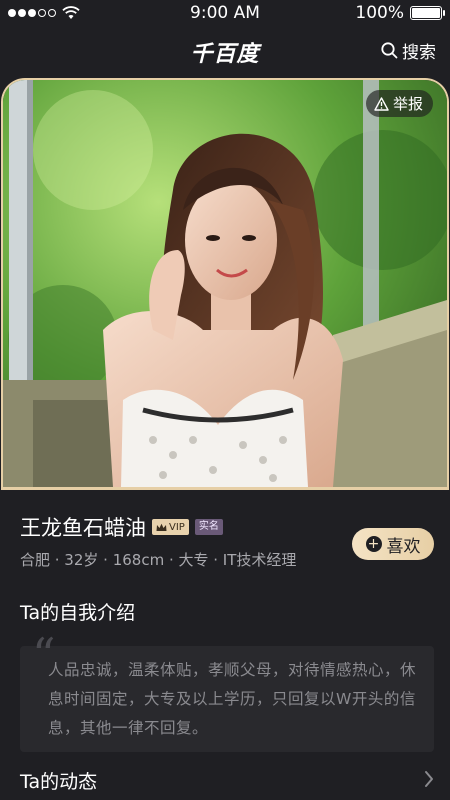 Image resolution: width=450 pixels, height=800 pixels. What do you see at coordinates (177, 527) in the screenshot?
I see `vip-label: VIP` at bounding box center [177, 527].